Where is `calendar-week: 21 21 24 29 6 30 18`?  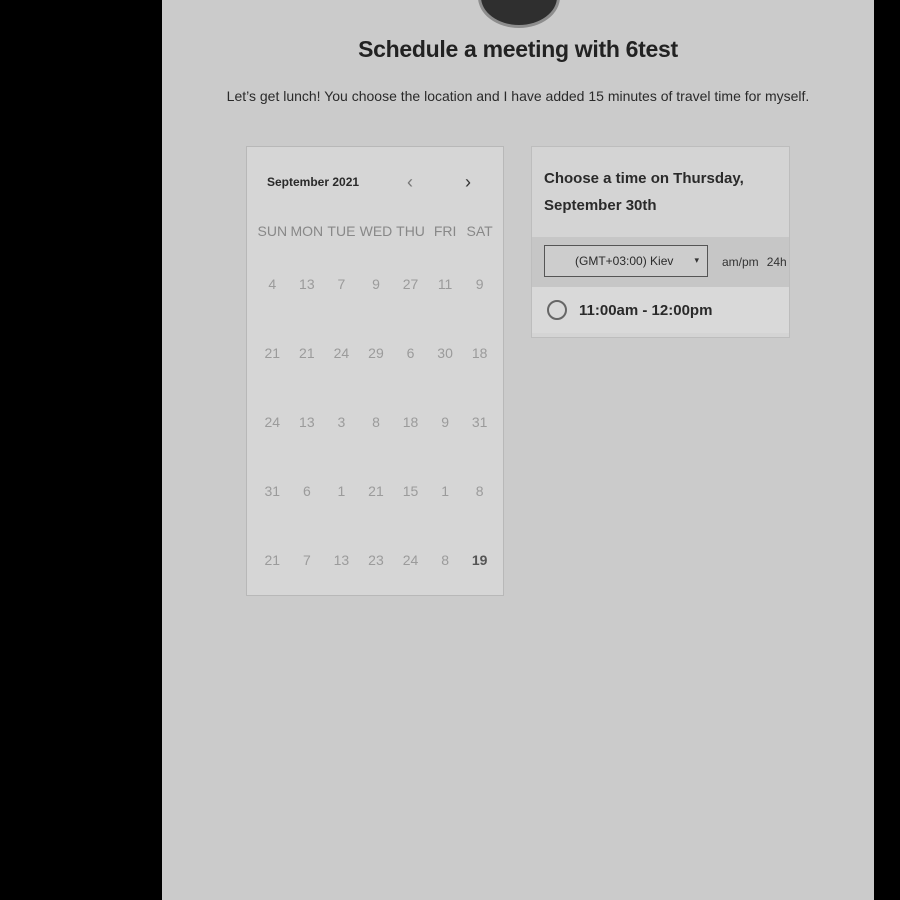 calendar-week: 21 21 24 29 6 30 18 is located at coordinates (376, 370).